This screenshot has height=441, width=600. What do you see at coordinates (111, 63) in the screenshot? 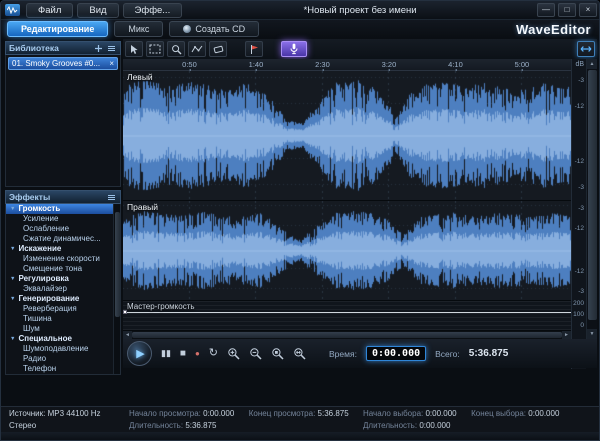
I see `remove-item-icon: ×` at bounding box center [111, 63].